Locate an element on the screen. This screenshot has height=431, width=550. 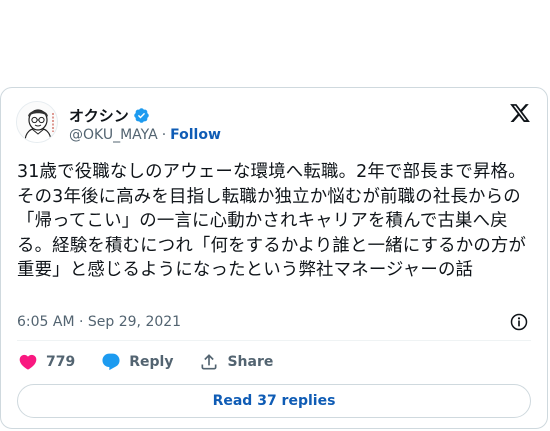
info-icon is located at coordinates (519, 322).